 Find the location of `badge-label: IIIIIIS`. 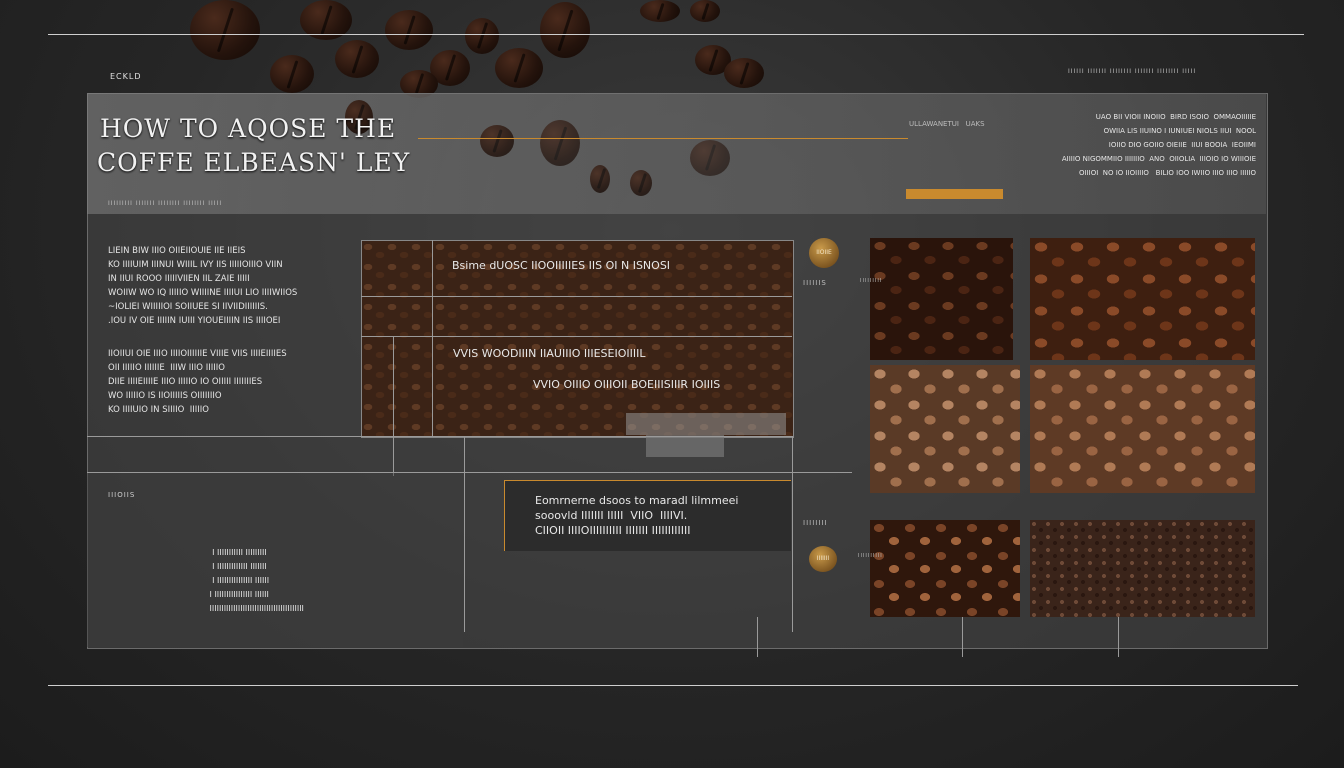

badge-label: IIIIIIS is located at coordinates (815, 283).